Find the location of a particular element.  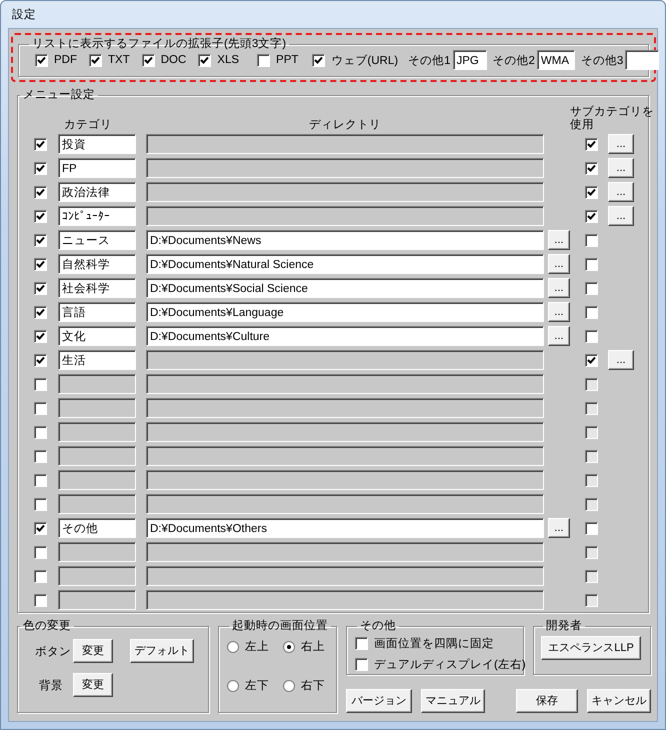

category-field: ｺﾝﾋﾟｭｰﾀｰ is located at coordinates (97, 216).